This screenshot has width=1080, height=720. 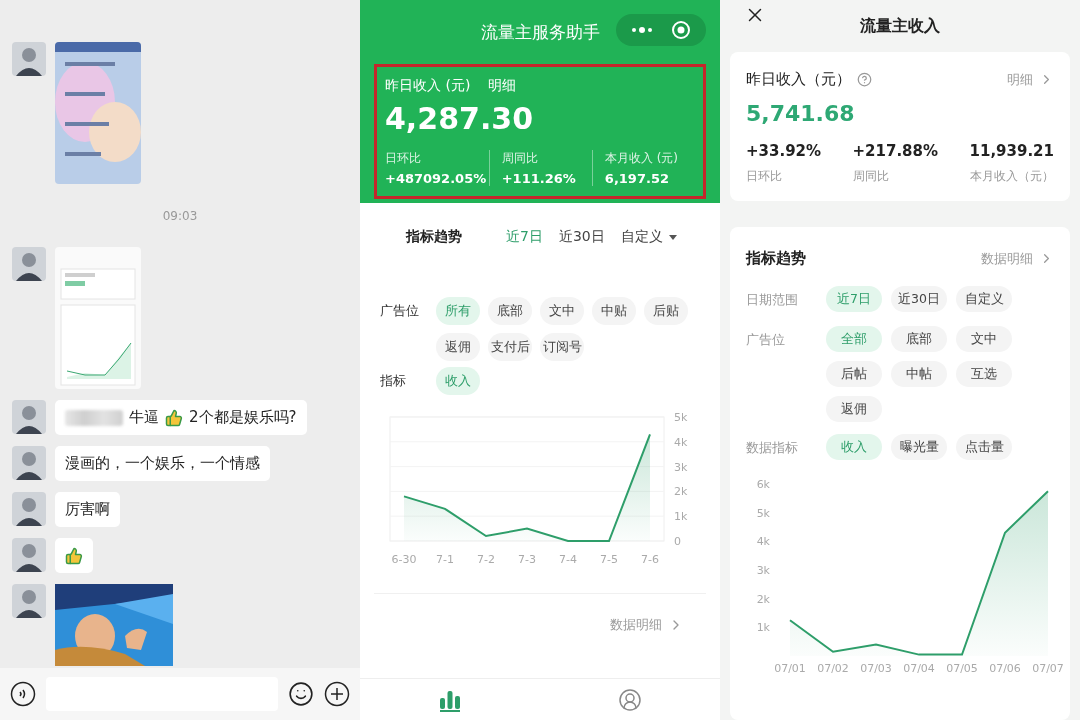 What do you see at coordinates (900, 26) in the screenshot?
I see `page-title: 流量主收入` at bounding box center [900, 26].